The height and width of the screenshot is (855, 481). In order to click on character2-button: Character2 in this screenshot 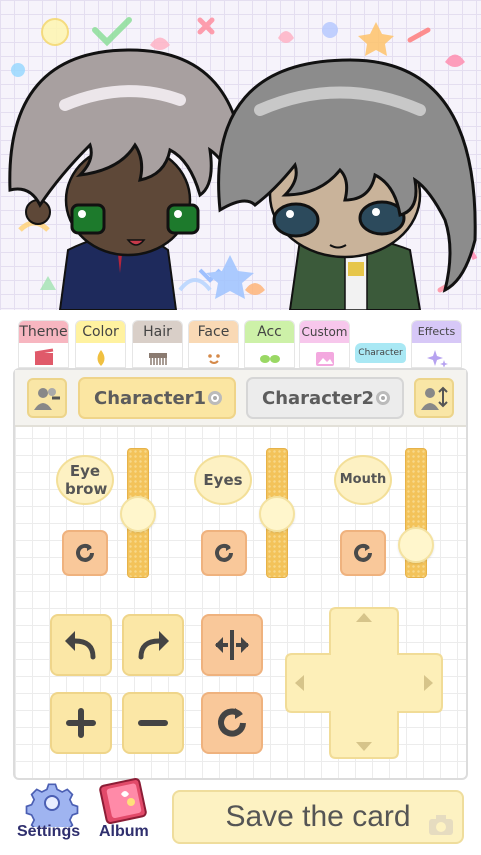, I will do `click(325, 398)`.